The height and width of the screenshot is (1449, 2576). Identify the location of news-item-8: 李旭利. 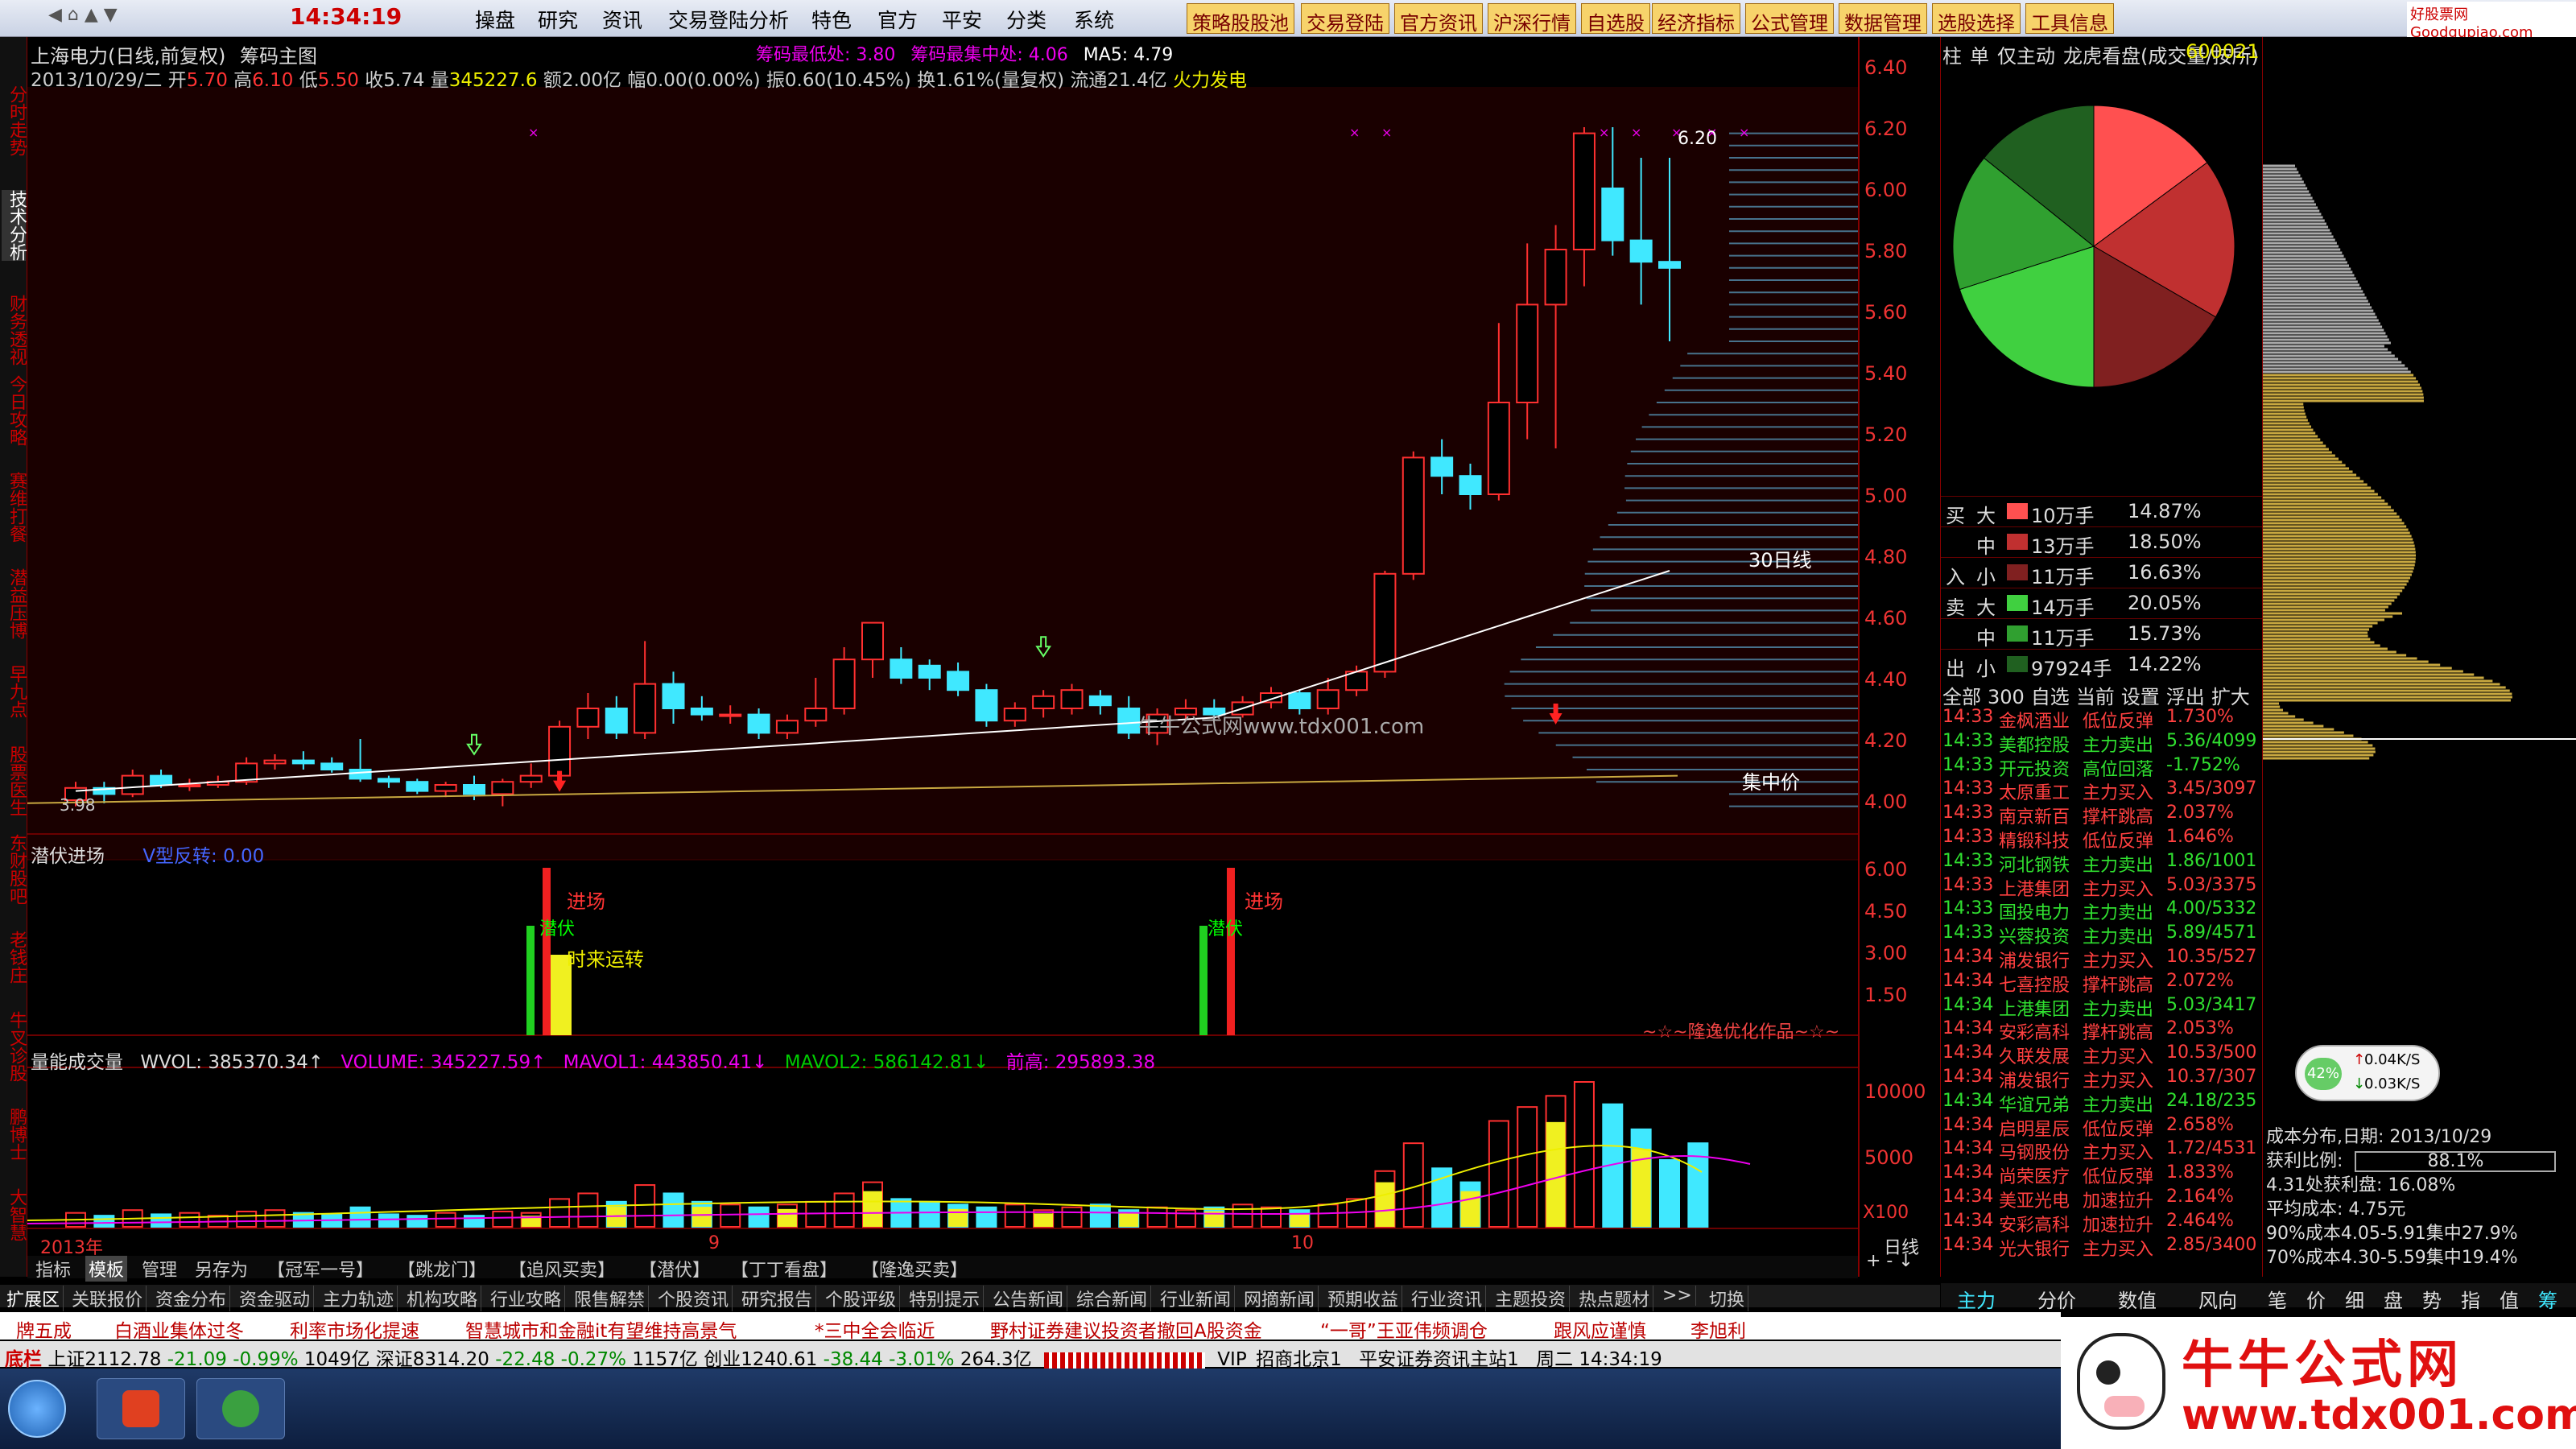
(1718, 1329).